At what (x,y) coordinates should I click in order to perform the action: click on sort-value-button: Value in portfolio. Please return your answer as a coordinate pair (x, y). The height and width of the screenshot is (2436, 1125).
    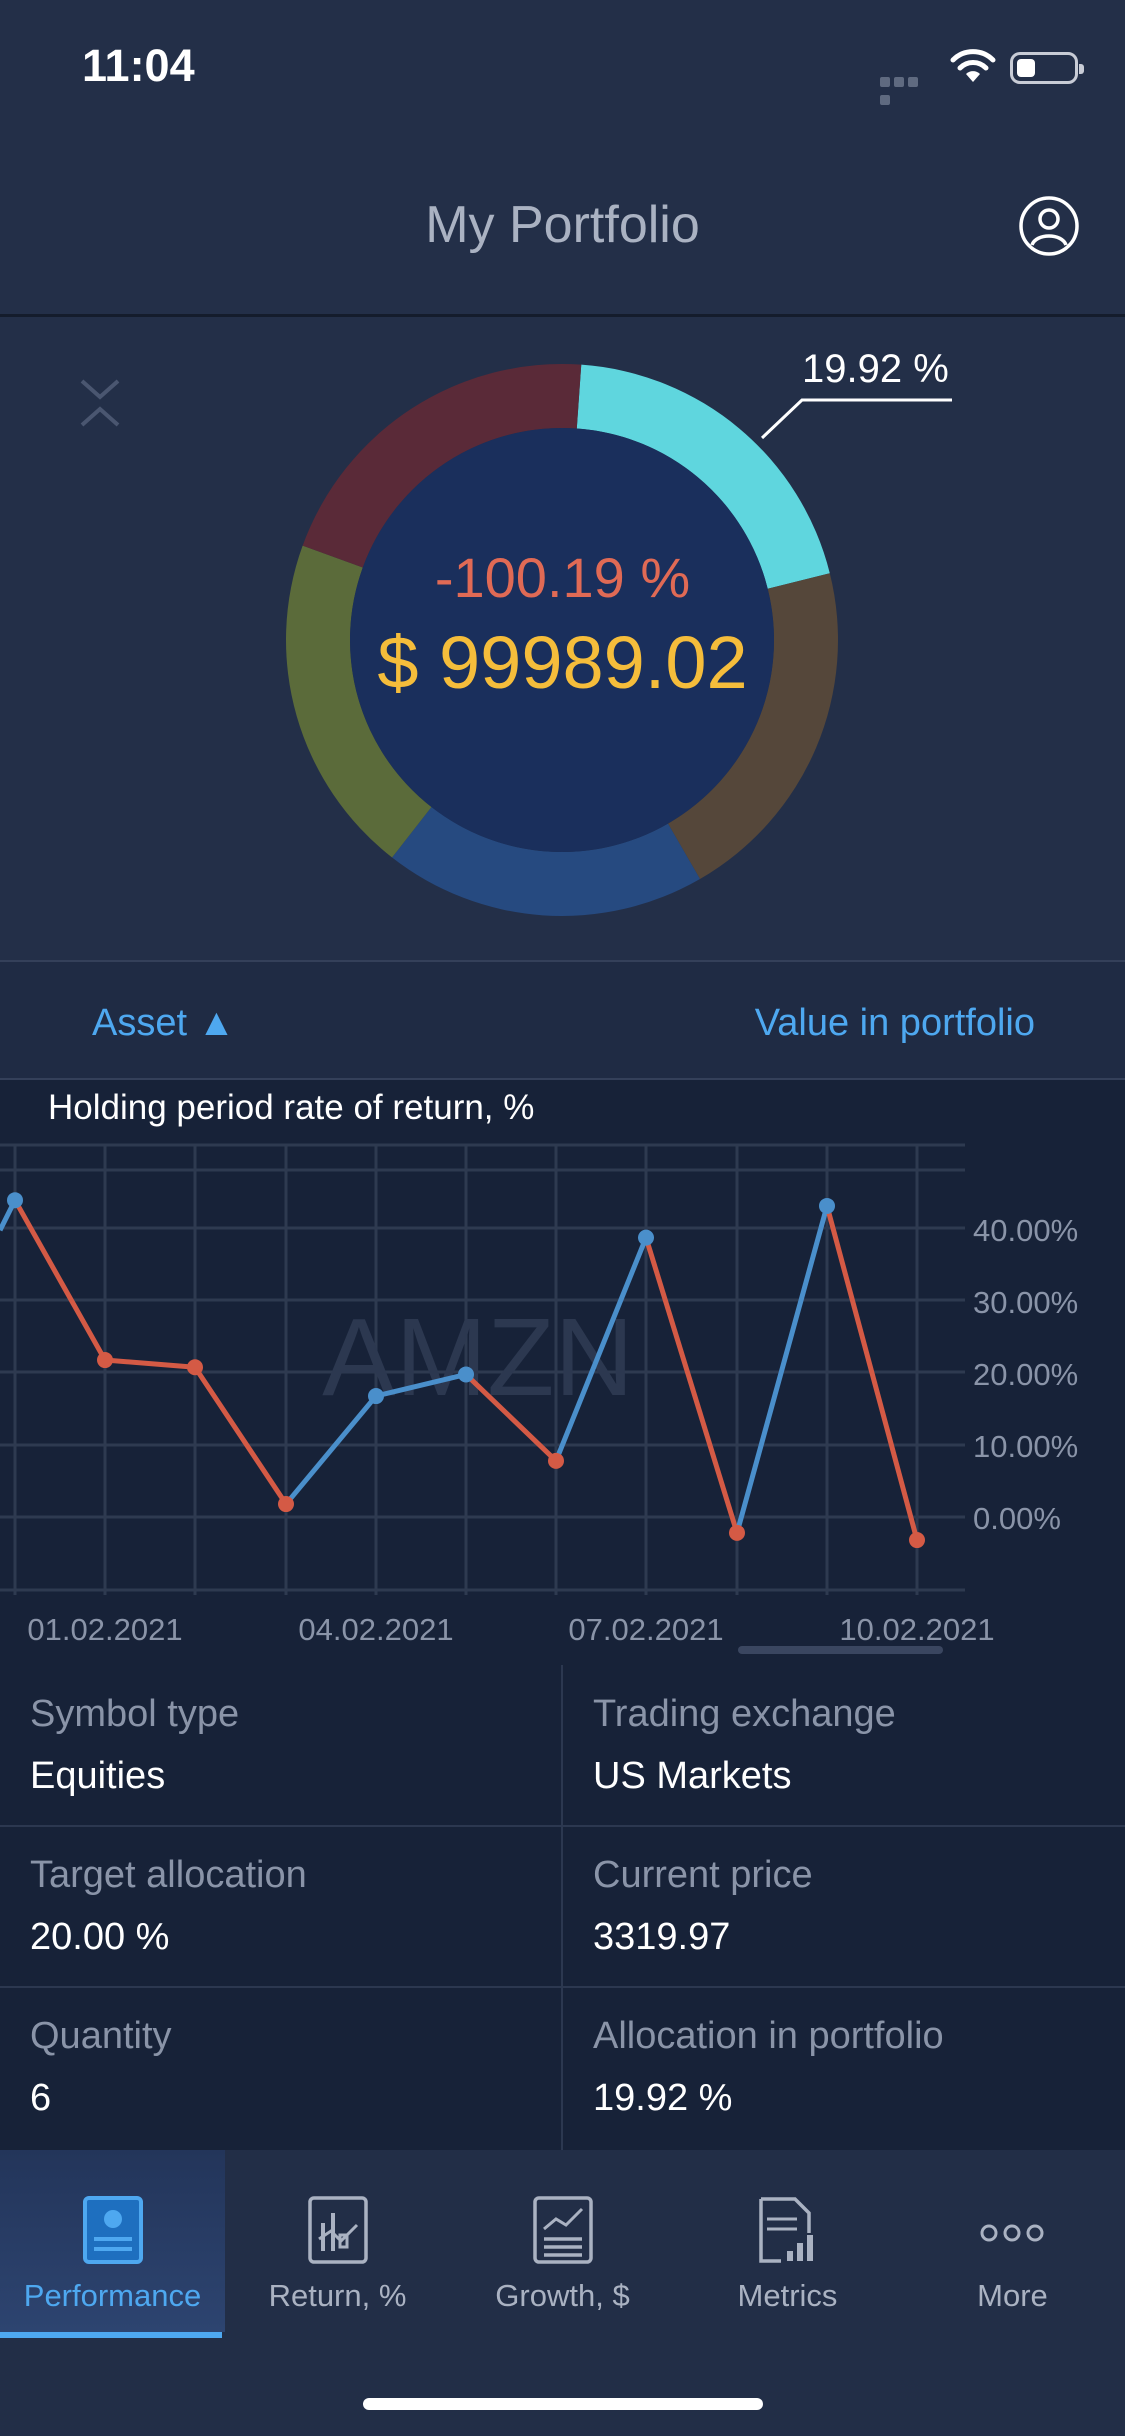
    Looking at the image, I should click on (895, 1023).